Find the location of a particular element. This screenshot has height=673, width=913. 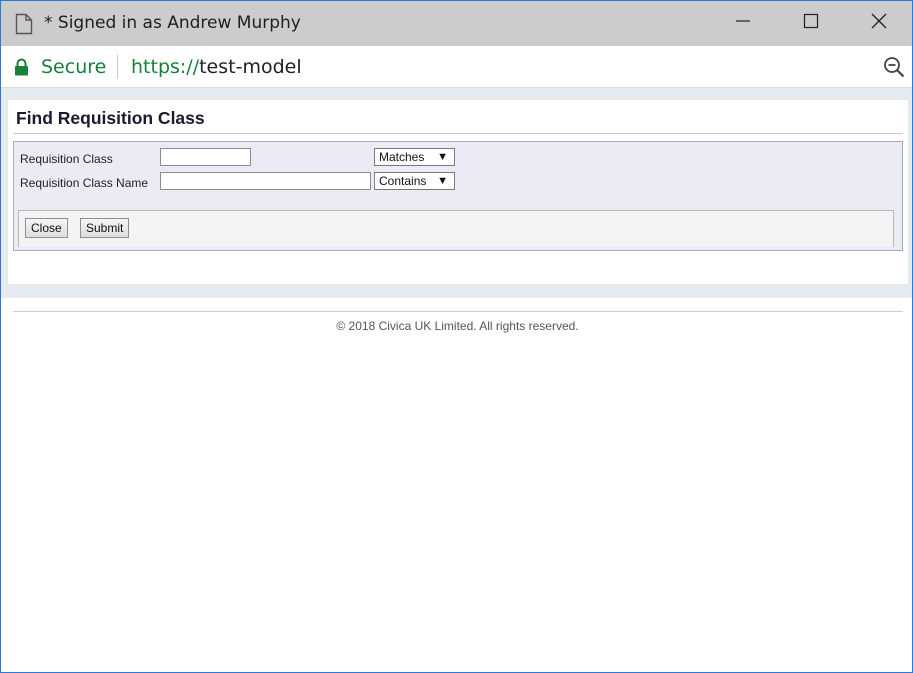

maximize-button is located at coordinates (811, 23).